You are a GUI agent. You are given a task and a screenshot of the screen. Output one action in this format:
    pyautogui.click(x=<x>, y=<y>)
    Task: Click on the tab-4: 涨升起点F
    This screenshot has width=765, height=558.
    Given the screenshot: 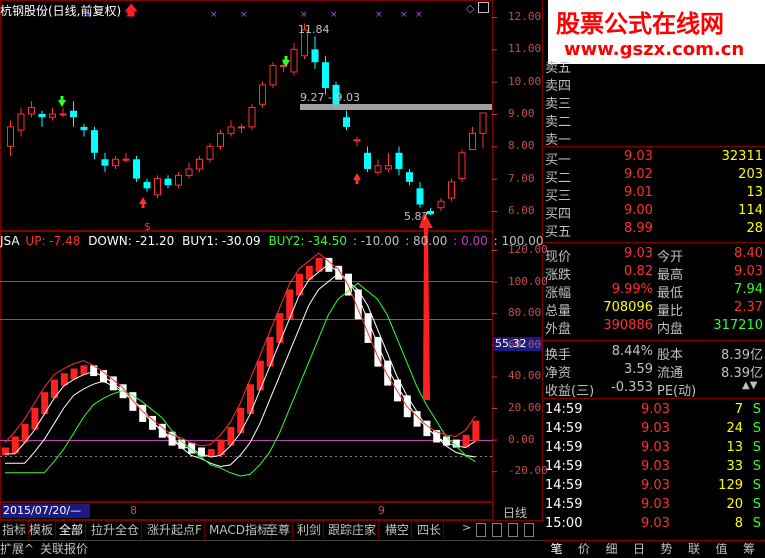 What is the action you would take?
    pyautogui.click(x=175, y=530)
    